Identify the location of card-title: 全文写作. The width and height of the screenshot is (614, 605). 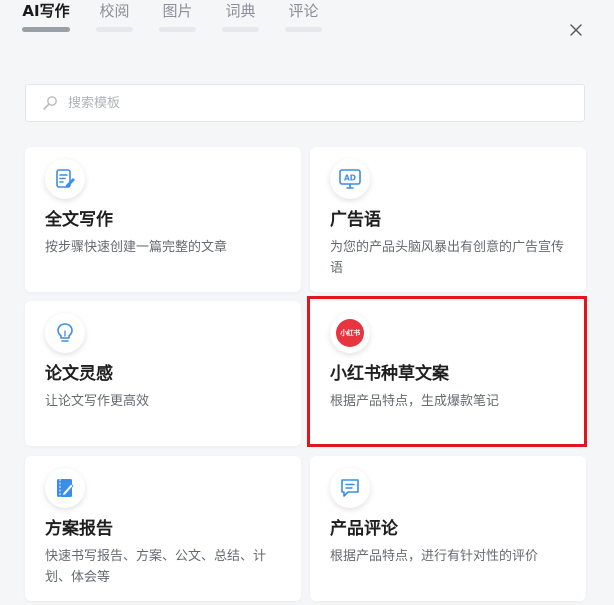
(79, 220).